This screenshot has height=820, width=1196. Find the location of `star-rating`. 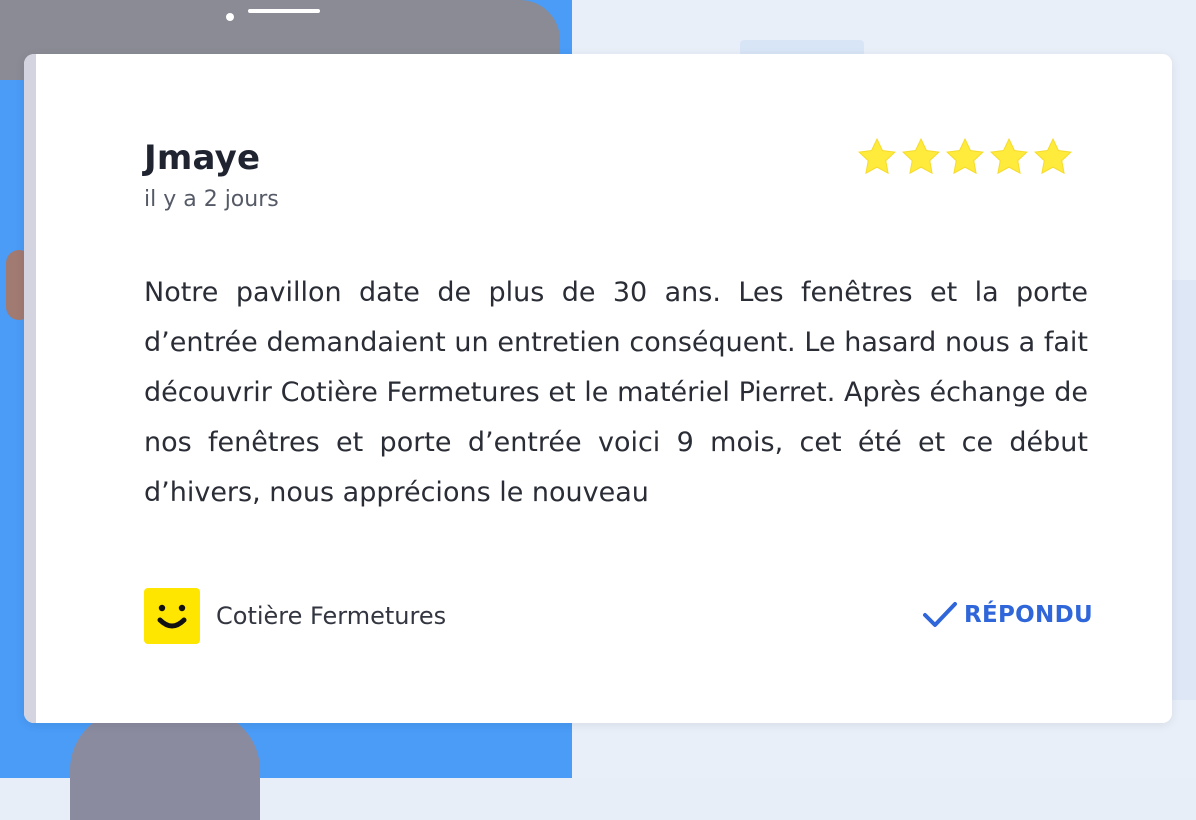

star-rating is located at coordinates (965, 157).